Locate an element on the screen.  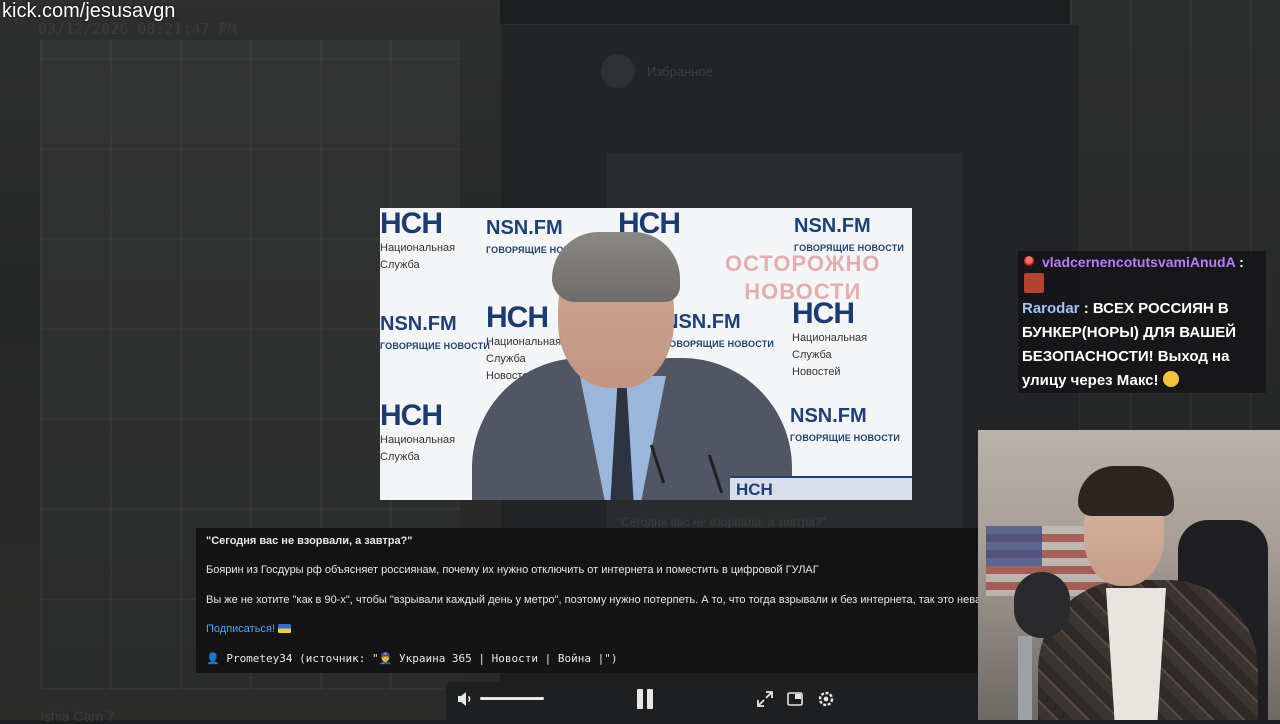
streamer-hair is located at coordinates (1126, 491).